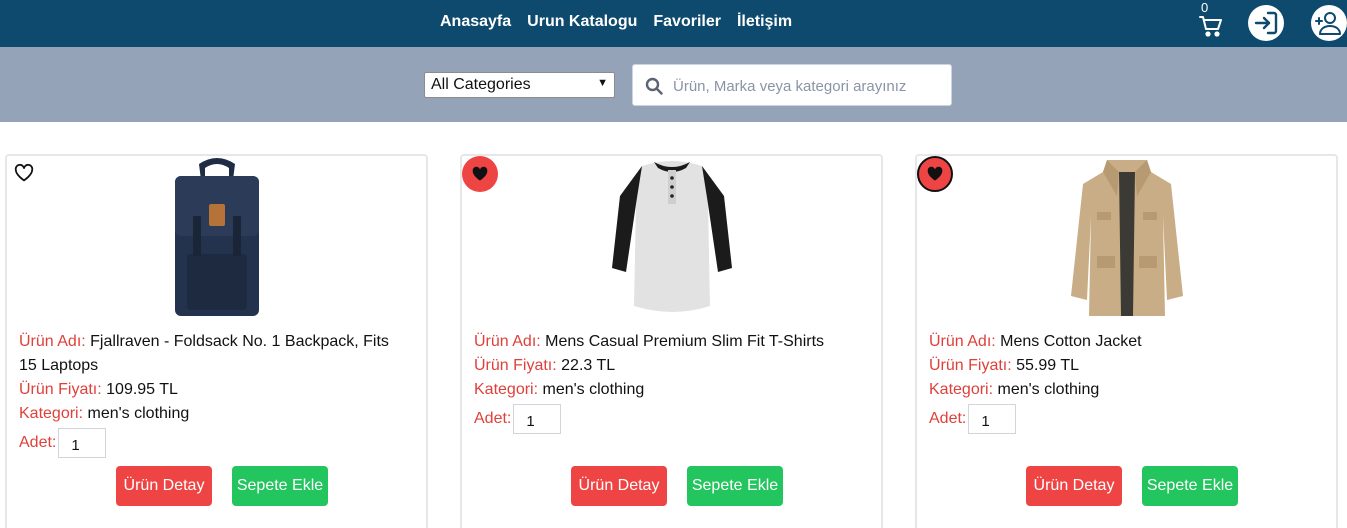 The height and width of the screenshot is (528, 1347). What do you see at coordinates (209, 390) in the screenshot?
I see `product-price-row: Ürün Fiyatı: 109.95 TL` at bounding box center [209, 390].